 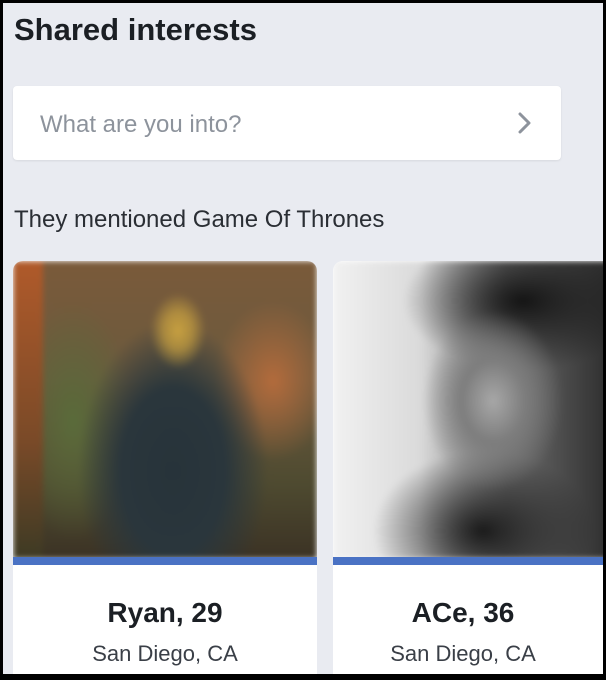 What do you see at coordinates (199, 219) in the screenshot?
I see `match-subheading: They mentioned Game Of Thrones` at bounding box center [199, 219].